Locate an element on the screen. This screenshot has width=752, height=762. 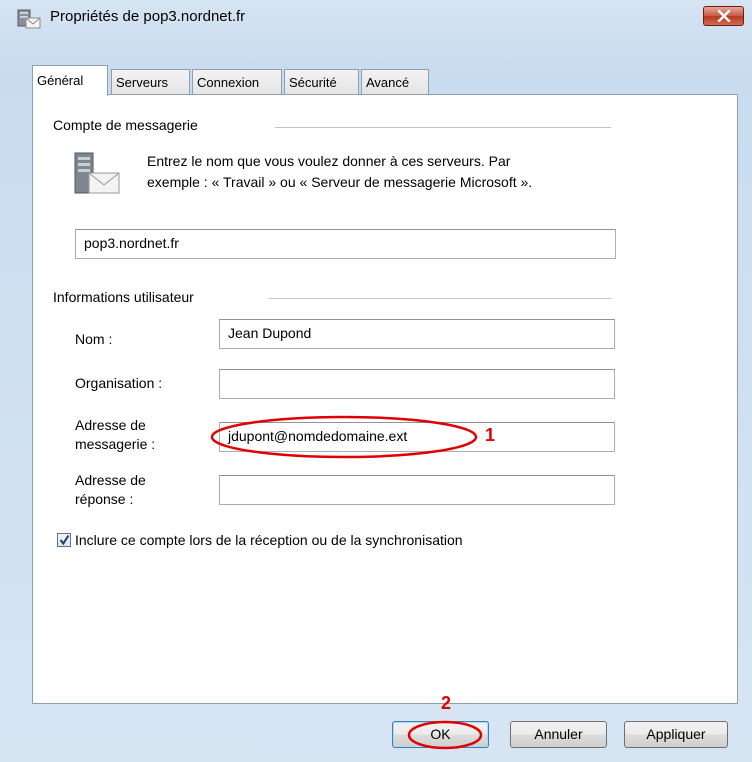
apply-button: Appliquer is located at coordinates (676, 734).